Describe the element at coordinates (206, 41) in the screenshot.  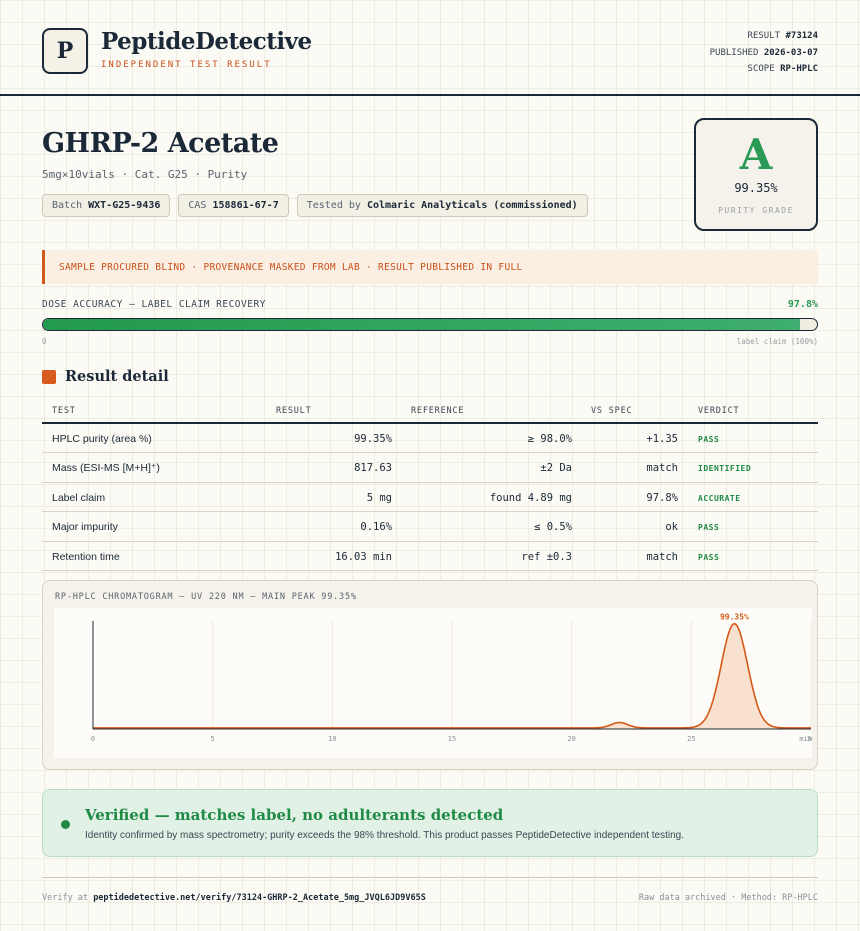
I see `brand-name: PeptideDetective` at that location.